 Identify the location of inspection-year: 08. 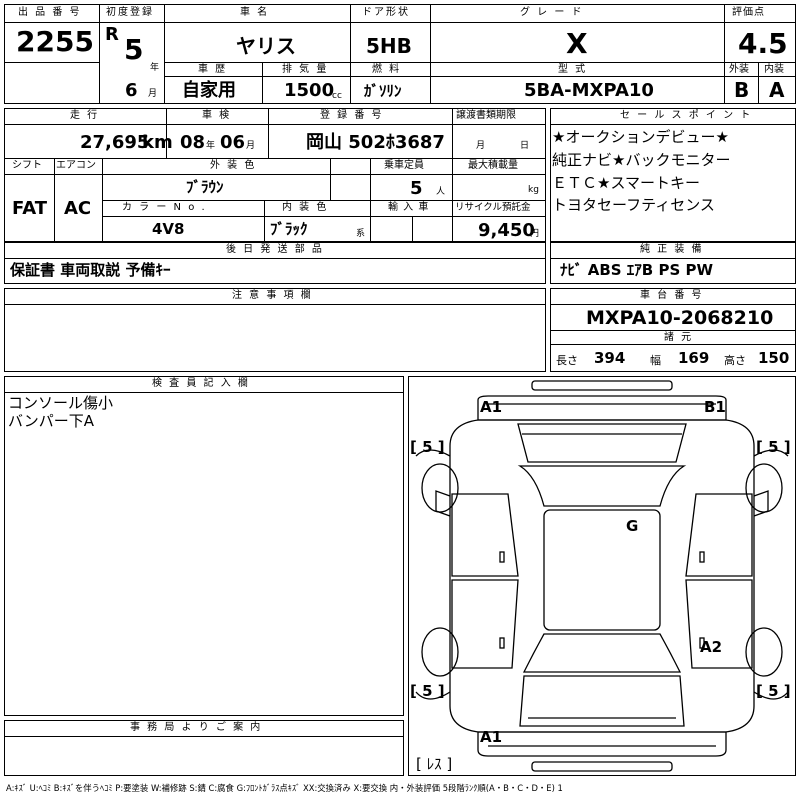
(193, 142).